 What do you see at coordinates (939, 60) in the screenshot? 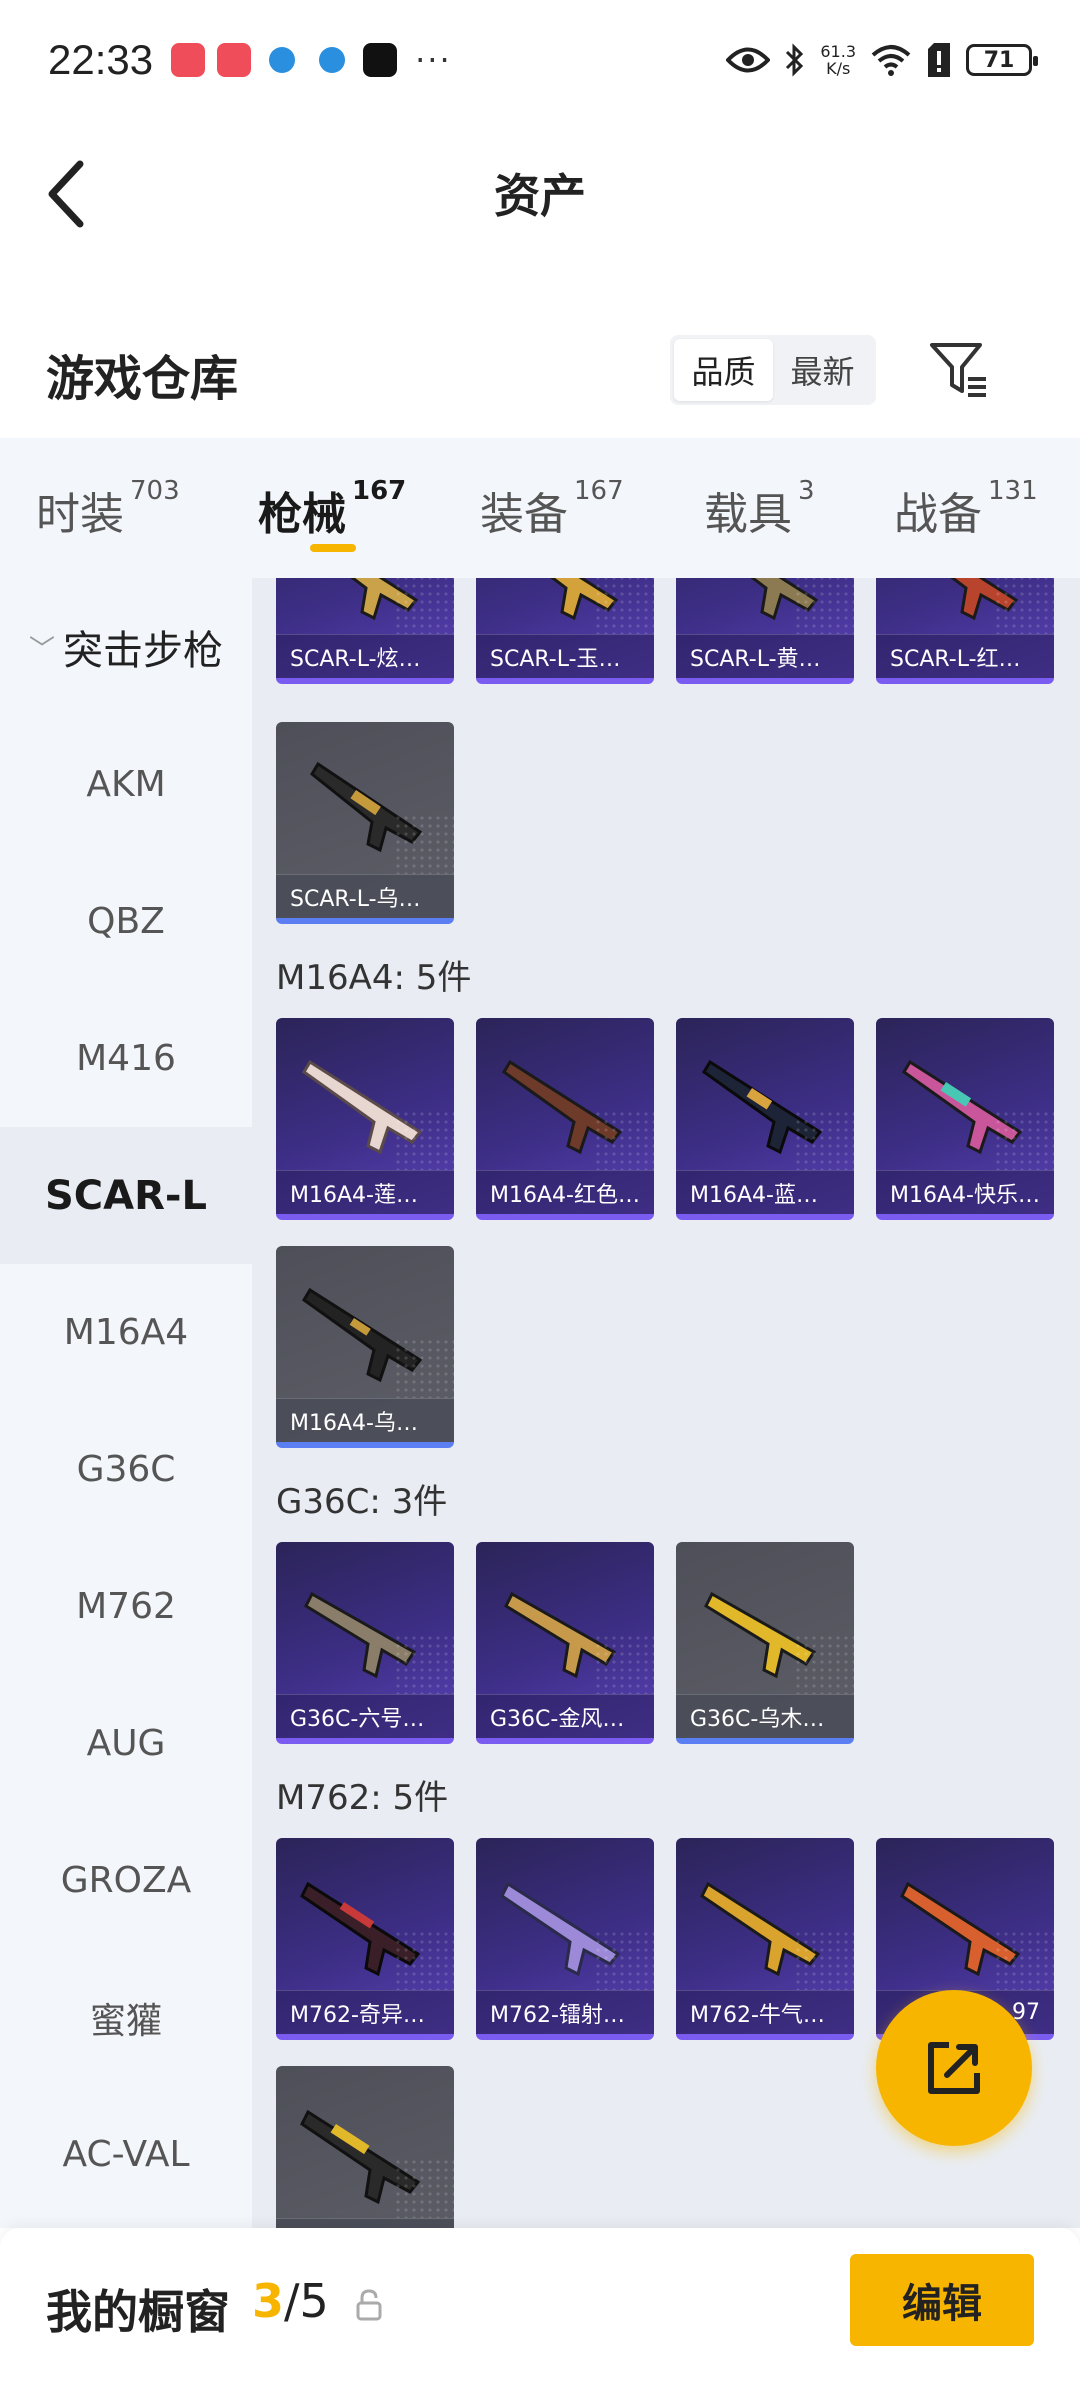
I see `sim-alert-icon` at bounding box center [939, 60].